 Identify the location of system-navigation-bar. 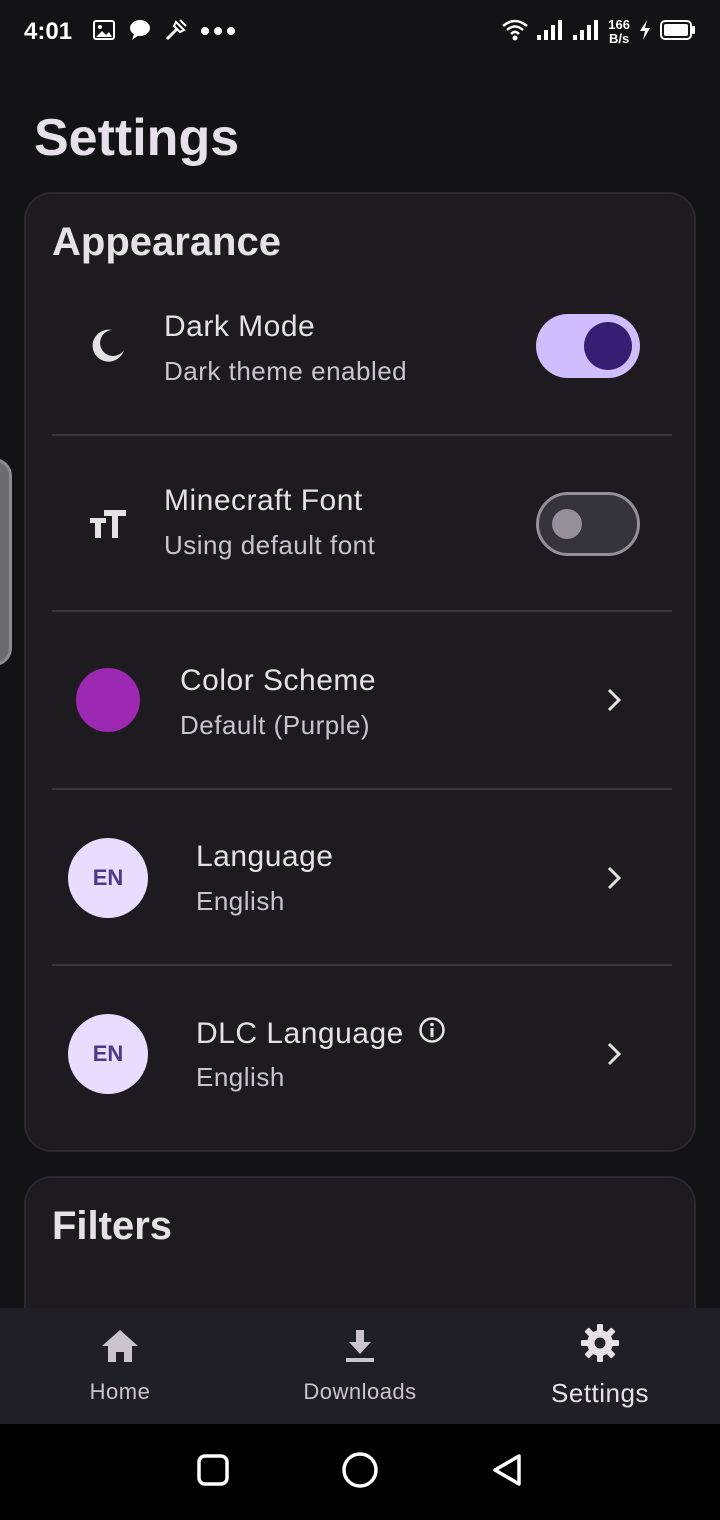
(360, 1472).